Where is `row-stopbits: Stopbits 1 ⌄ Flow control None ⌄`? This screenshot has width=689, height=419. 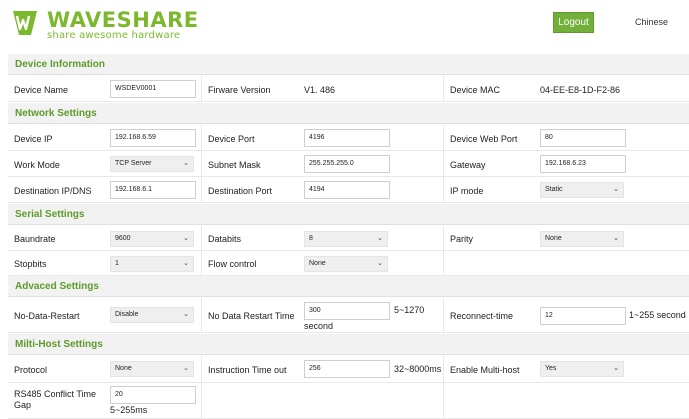 row-stopbits: Stopbits 1 ⌄ Flow control None ⌄ is located at coordinates (348, 263).